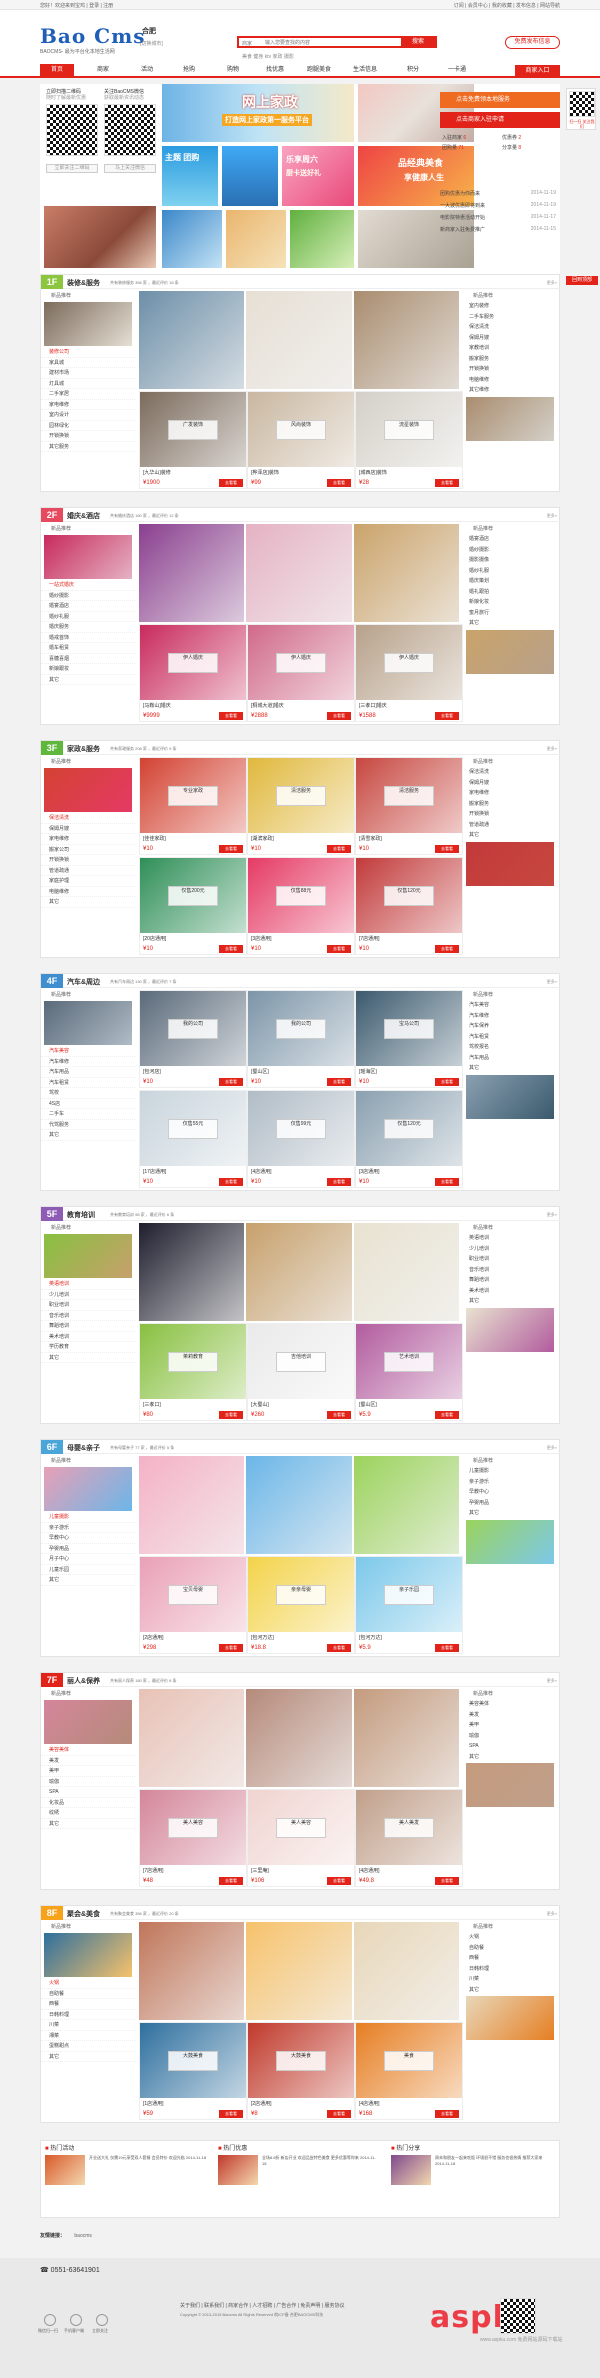 The height and width of the screenshot is (2378, 600). What do you see at coordinates (88, 1722) in the screenshot?
I see `floor-left-image` at bounding box center [88, 1722].